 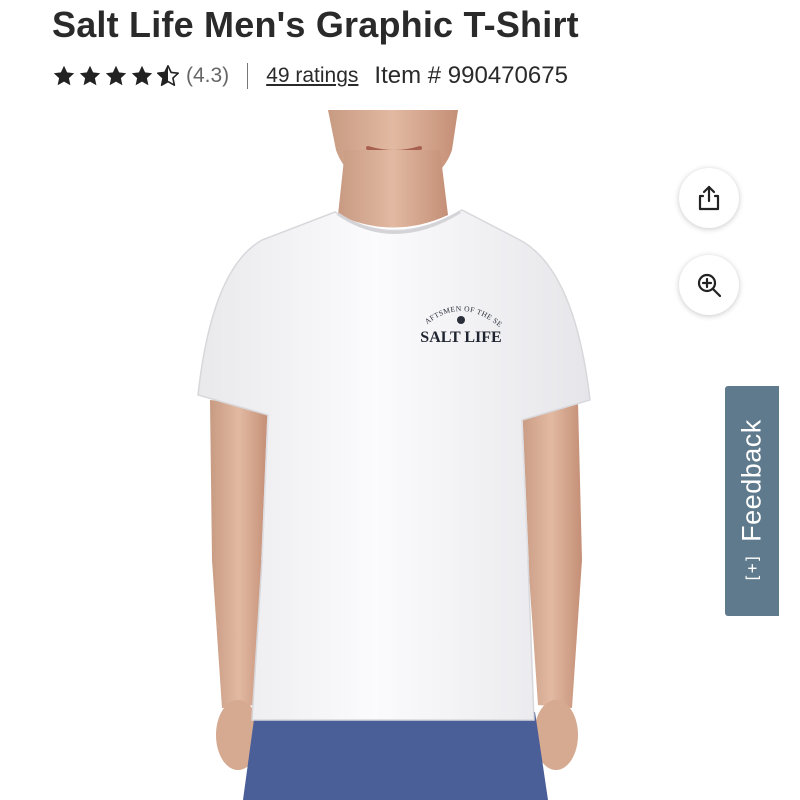 I want to click on star-half-icon, so click(x=168, y=75).